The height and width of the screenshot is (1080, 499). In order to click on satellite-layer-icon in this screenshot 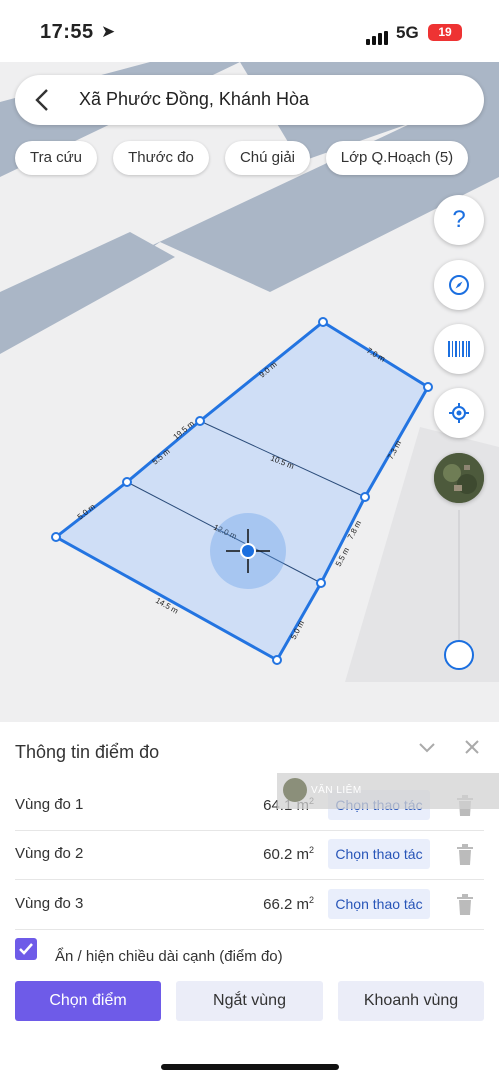, I will do `click(459, 478)`.